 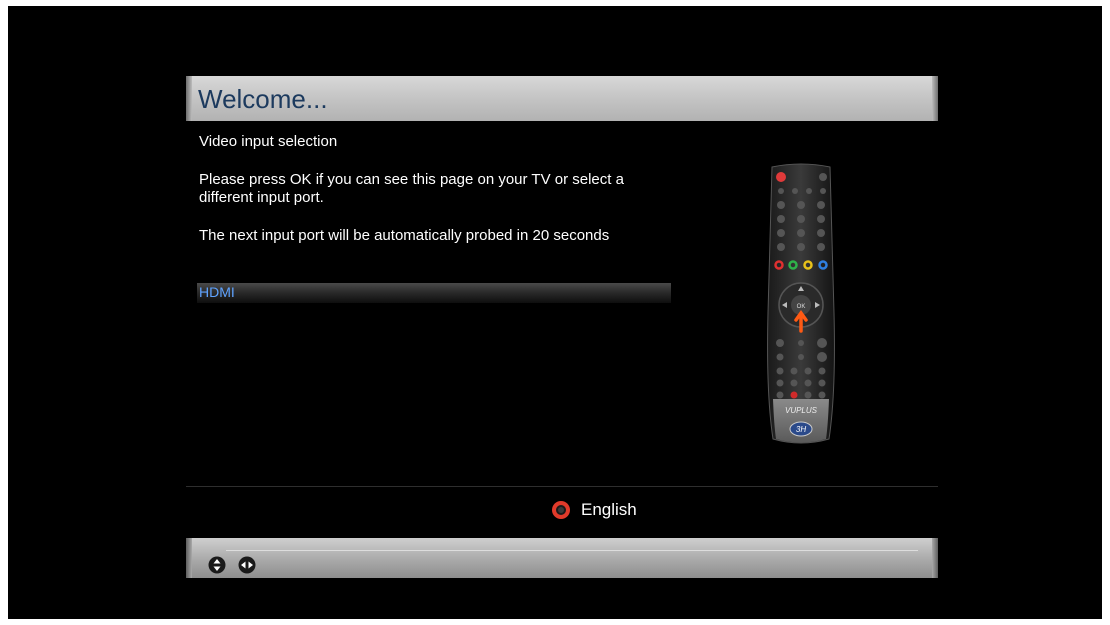 What do you see at coordinates (561, 510) in the screenshot?
I see `language-ring-icon` at bounding box center [561, 510].